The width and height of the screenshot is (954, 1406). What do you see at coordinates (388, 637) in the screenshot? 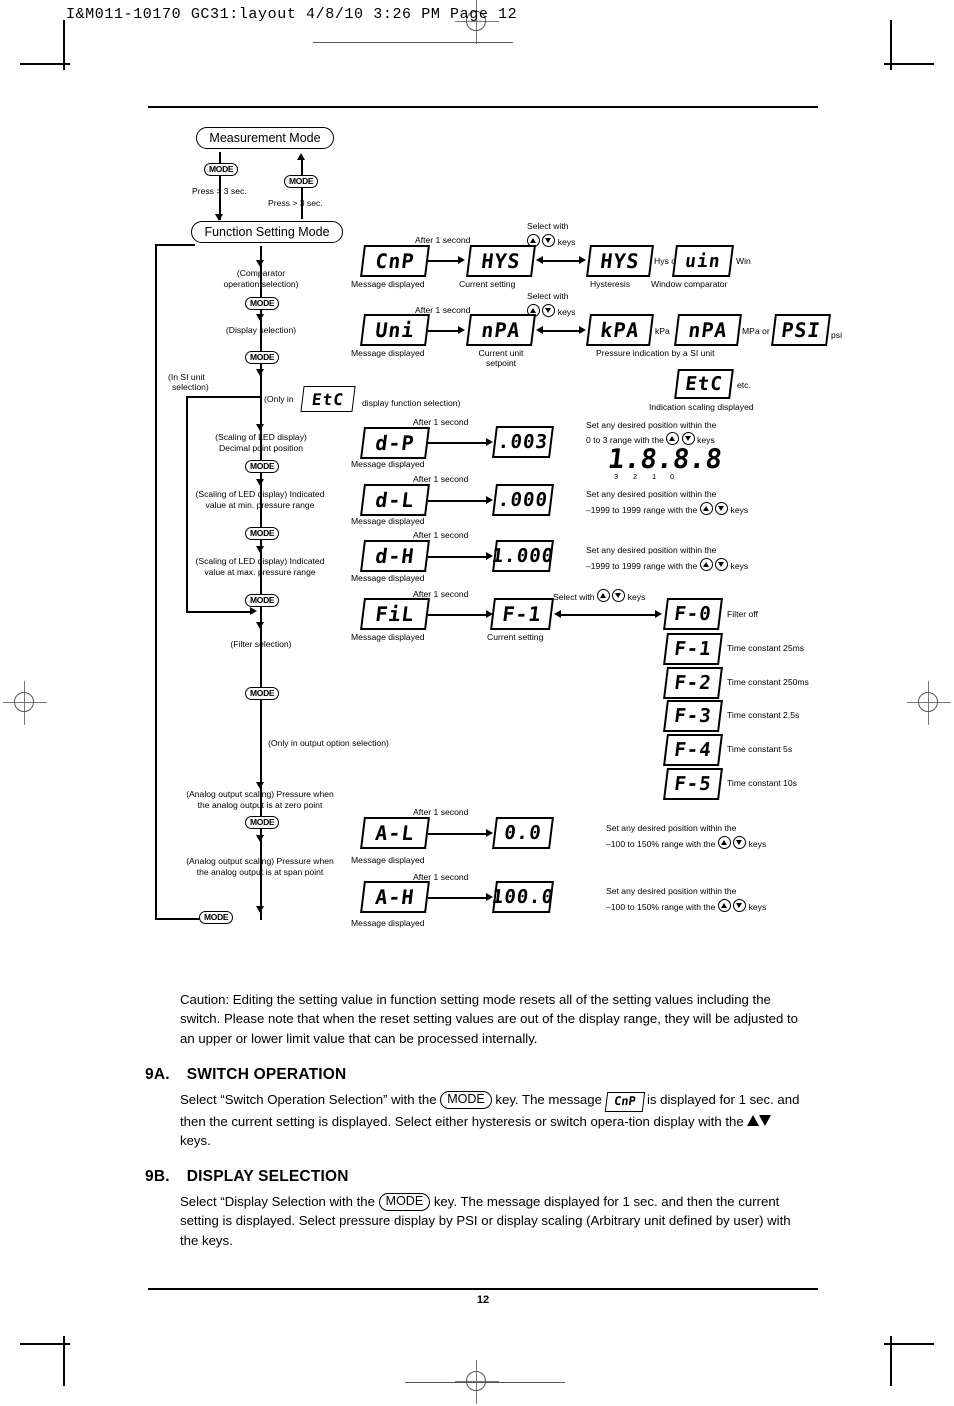
I see `message-displayed-row6: Message displayed` at bounding box center [388, 637].